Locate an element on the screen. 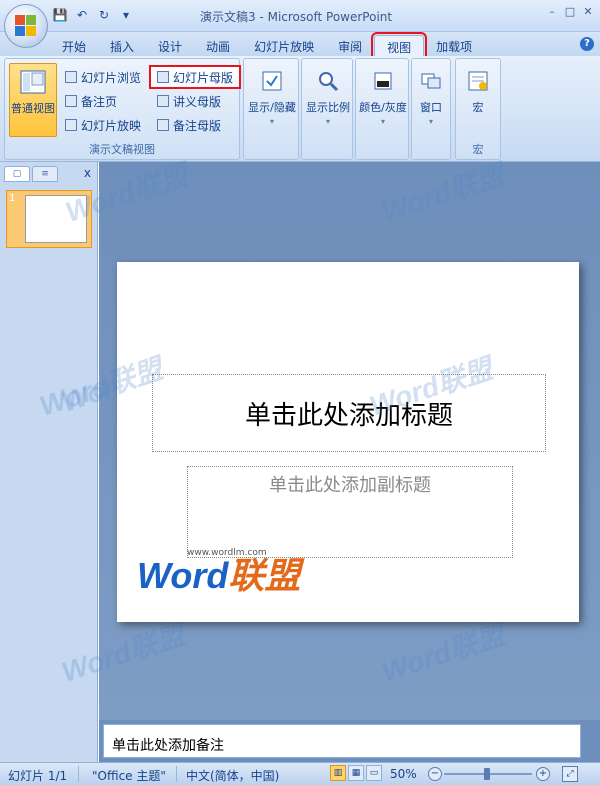 This screenshot has width=600, height=785. slide-sorter-button: 幻灯片浏览 is located at coordinates (103, 77).